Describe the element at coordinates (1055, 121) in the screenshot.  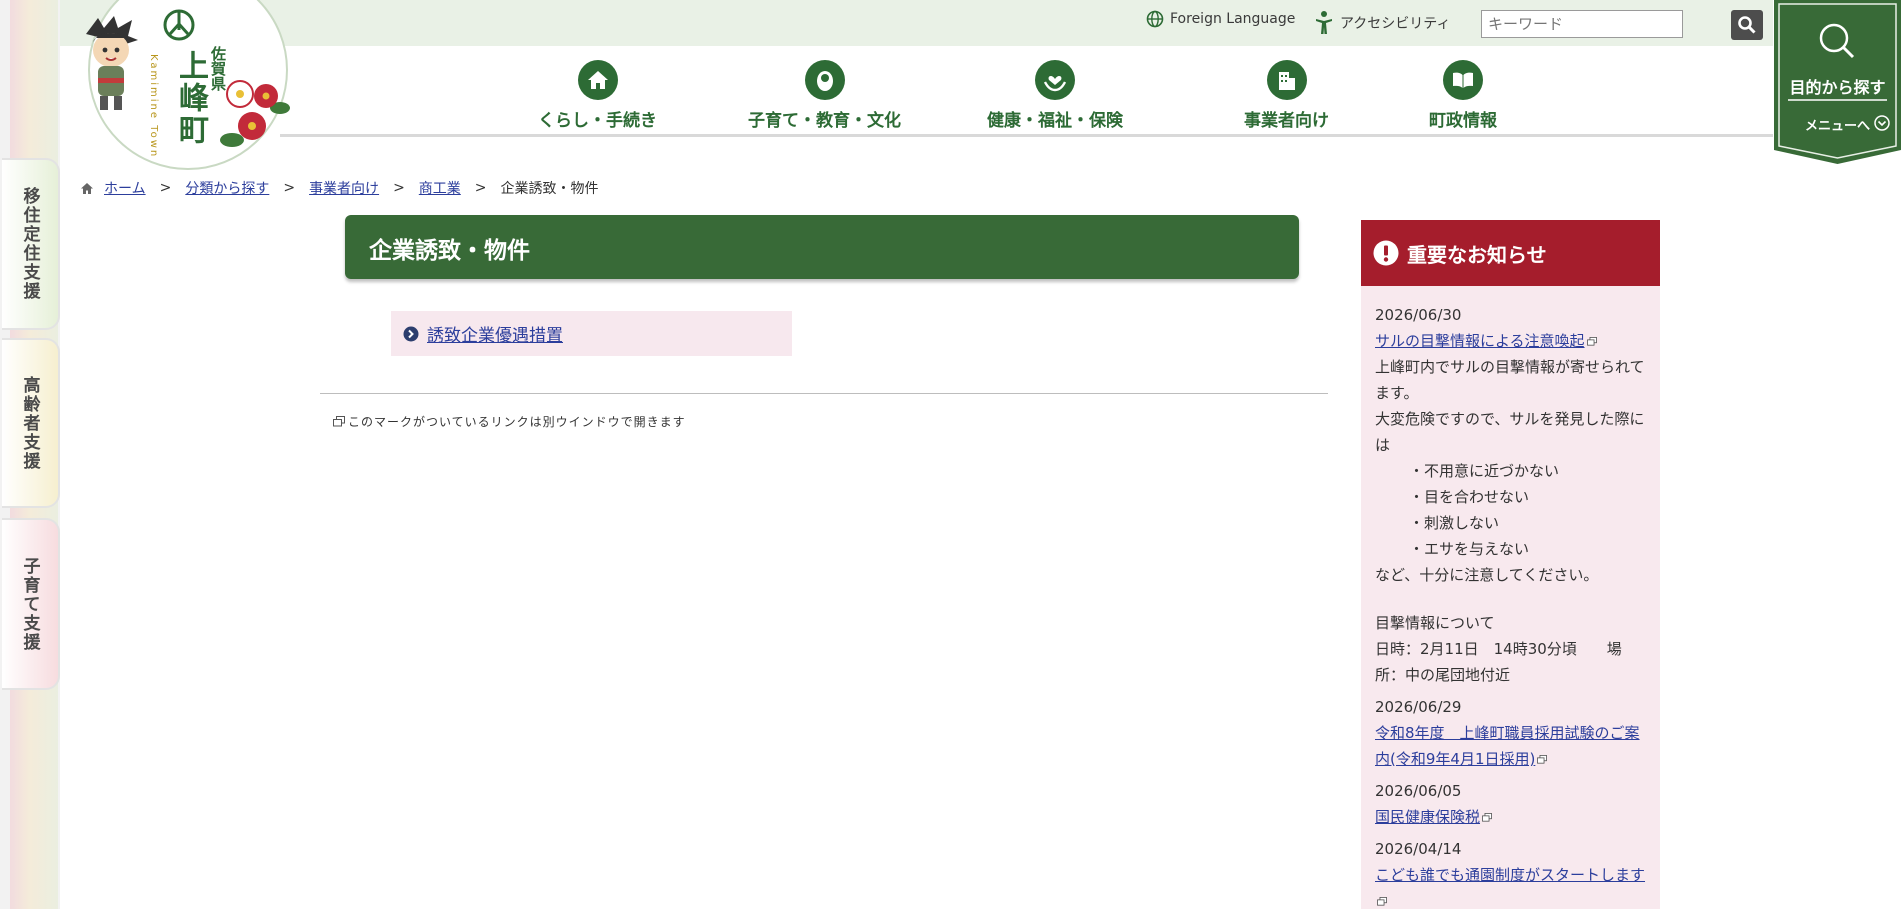
I see `nav-label: 健康・福祉・保険` at that location.